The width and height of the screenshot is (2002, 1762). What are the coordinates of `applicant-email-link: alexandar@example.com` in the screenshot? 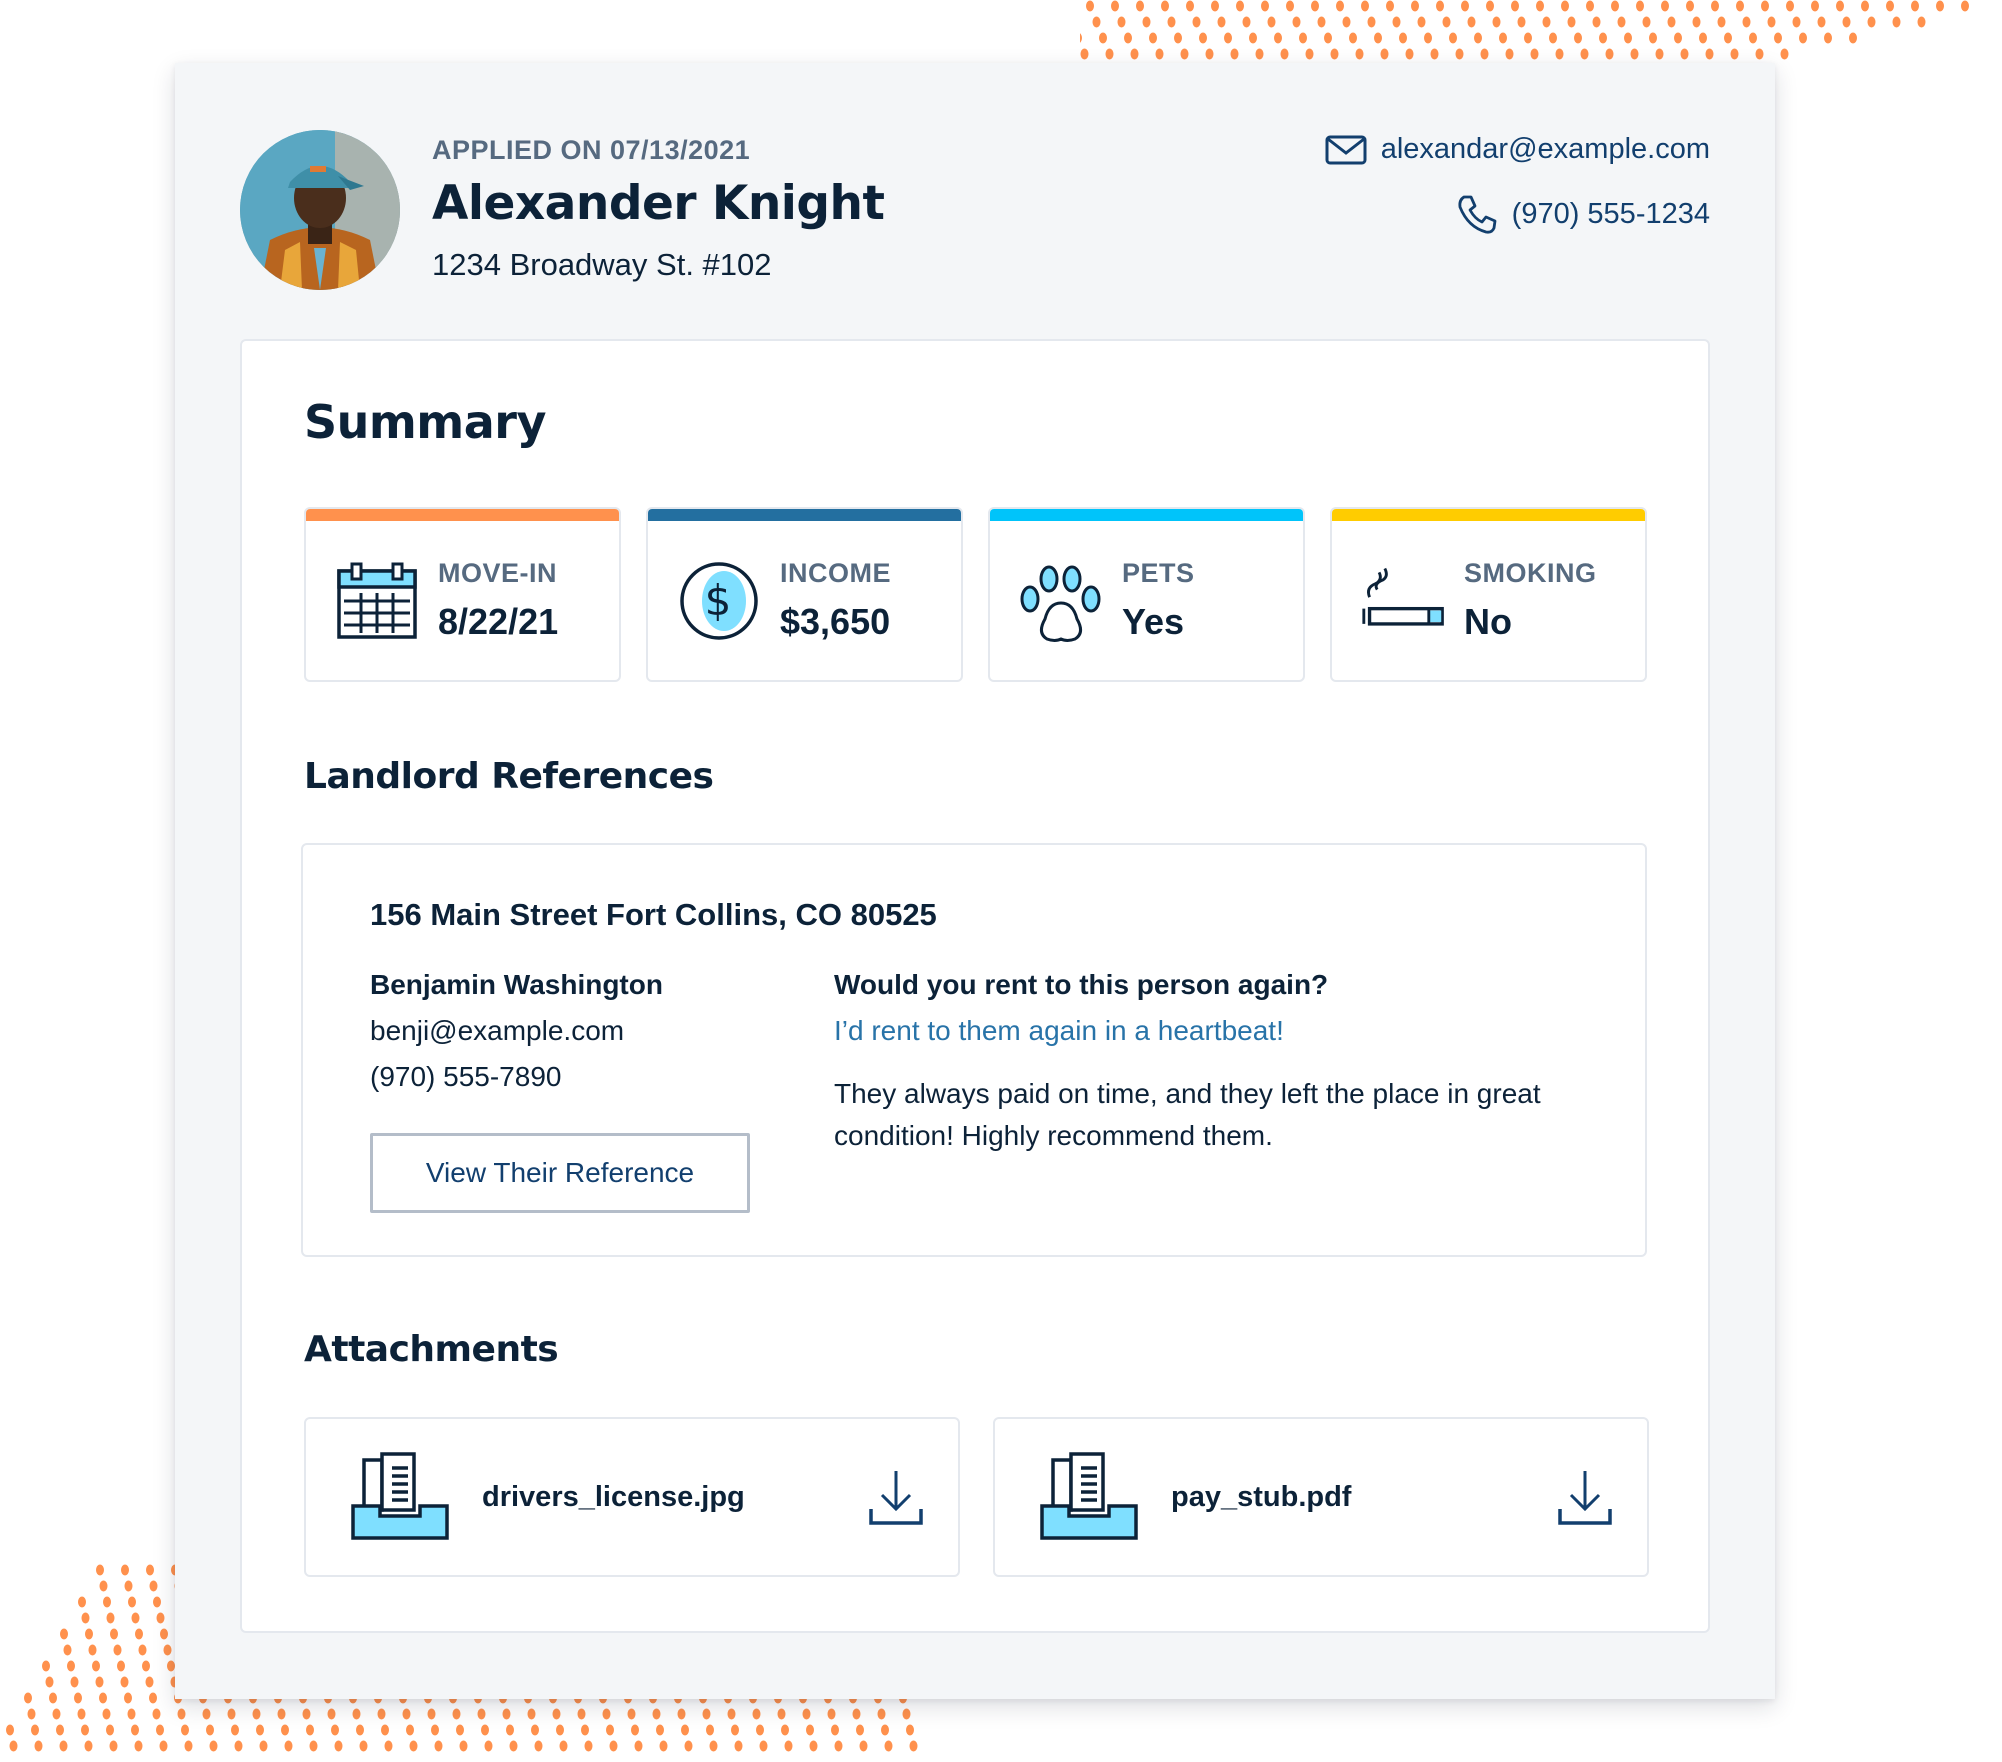 It's located at (1517, 149).